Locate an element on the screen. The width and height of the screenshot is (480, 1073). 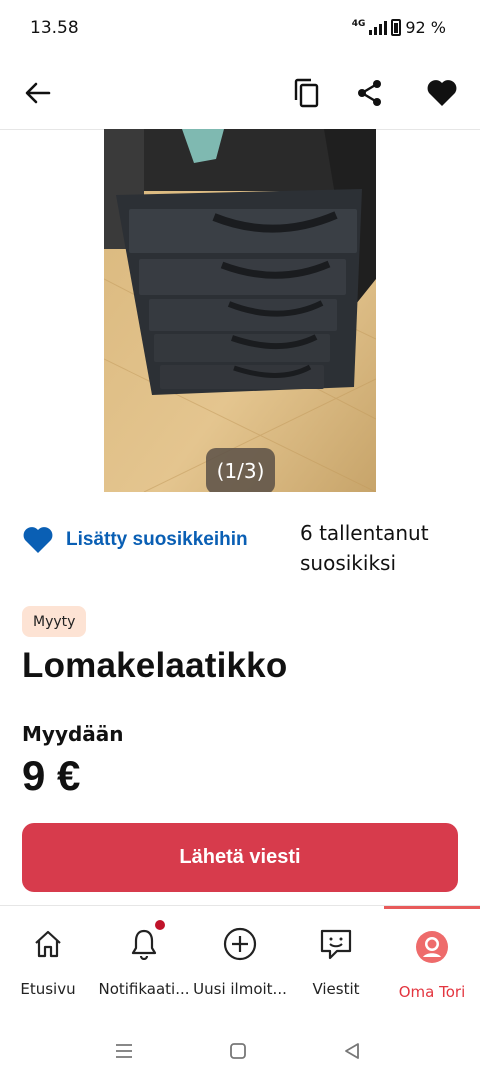
square-icon is located at coordinates (238, 1051).